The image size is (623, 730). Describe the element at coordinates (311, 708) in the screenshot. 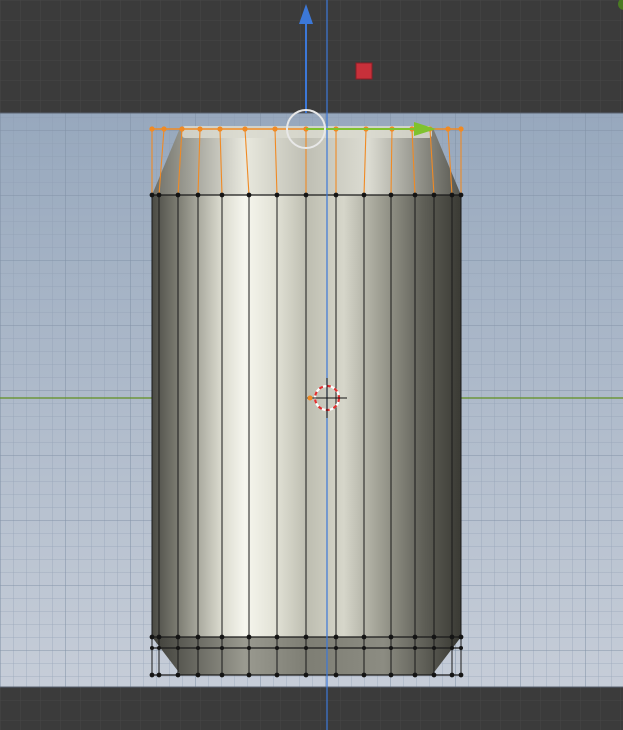

I see `dark-grid-bottom` at that location.